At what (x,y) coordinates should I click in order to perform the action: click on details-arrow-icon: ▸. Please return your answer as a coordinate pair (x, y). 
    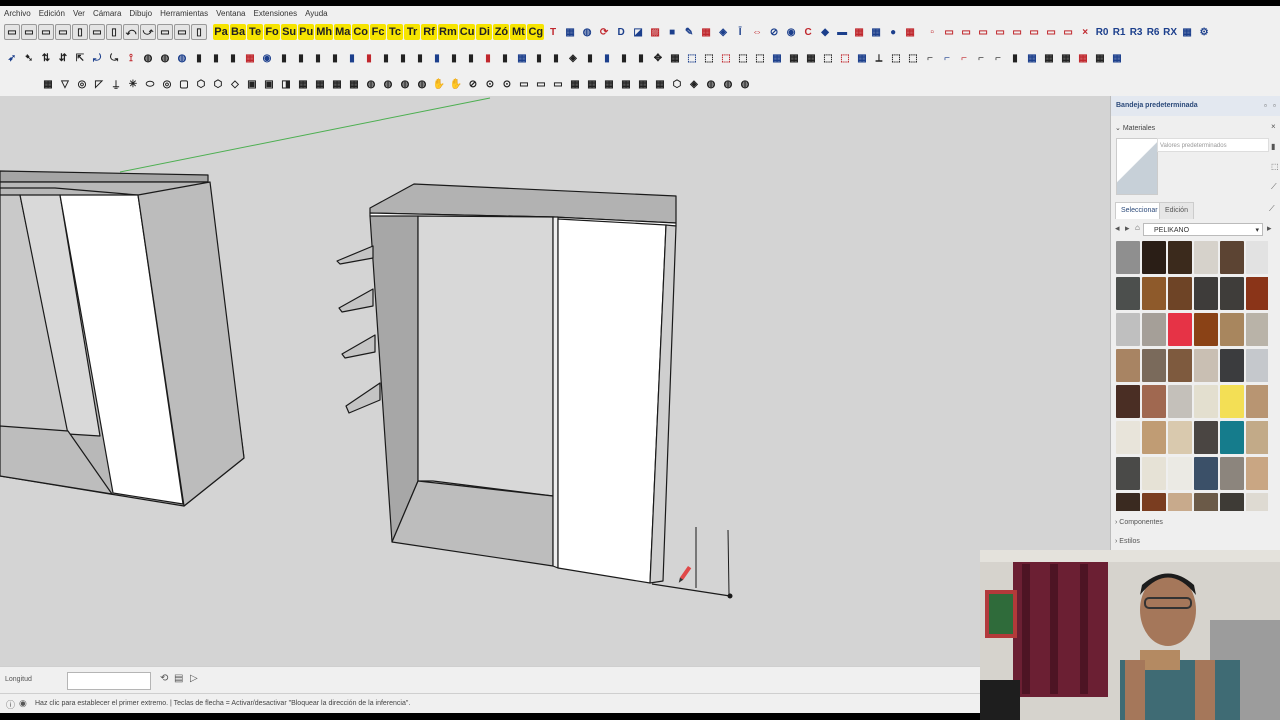
    Looking at the image, I should click on (1269, 228).